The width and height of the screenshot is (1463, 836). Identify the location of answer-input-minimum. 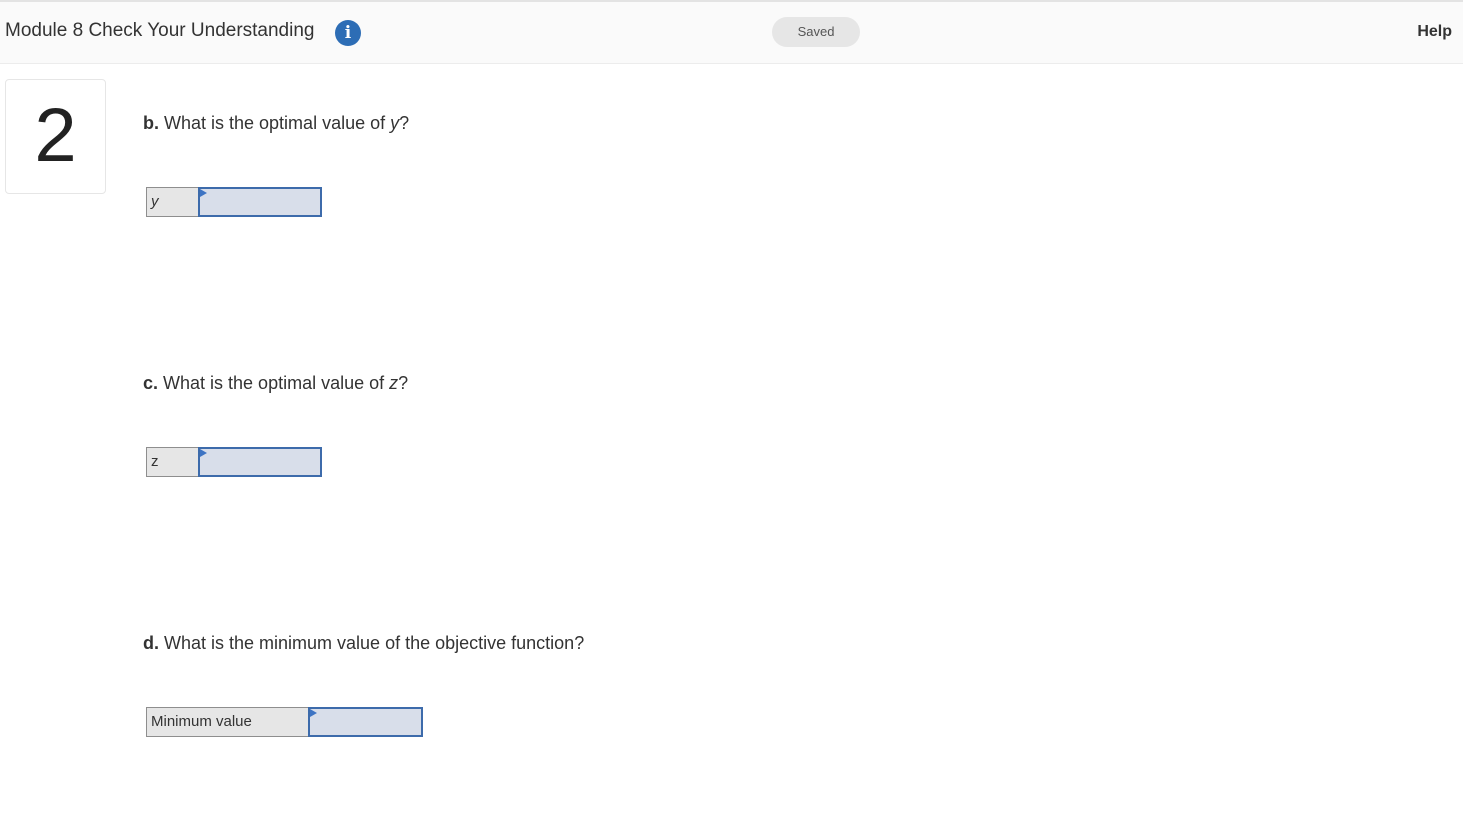
(365, 722).